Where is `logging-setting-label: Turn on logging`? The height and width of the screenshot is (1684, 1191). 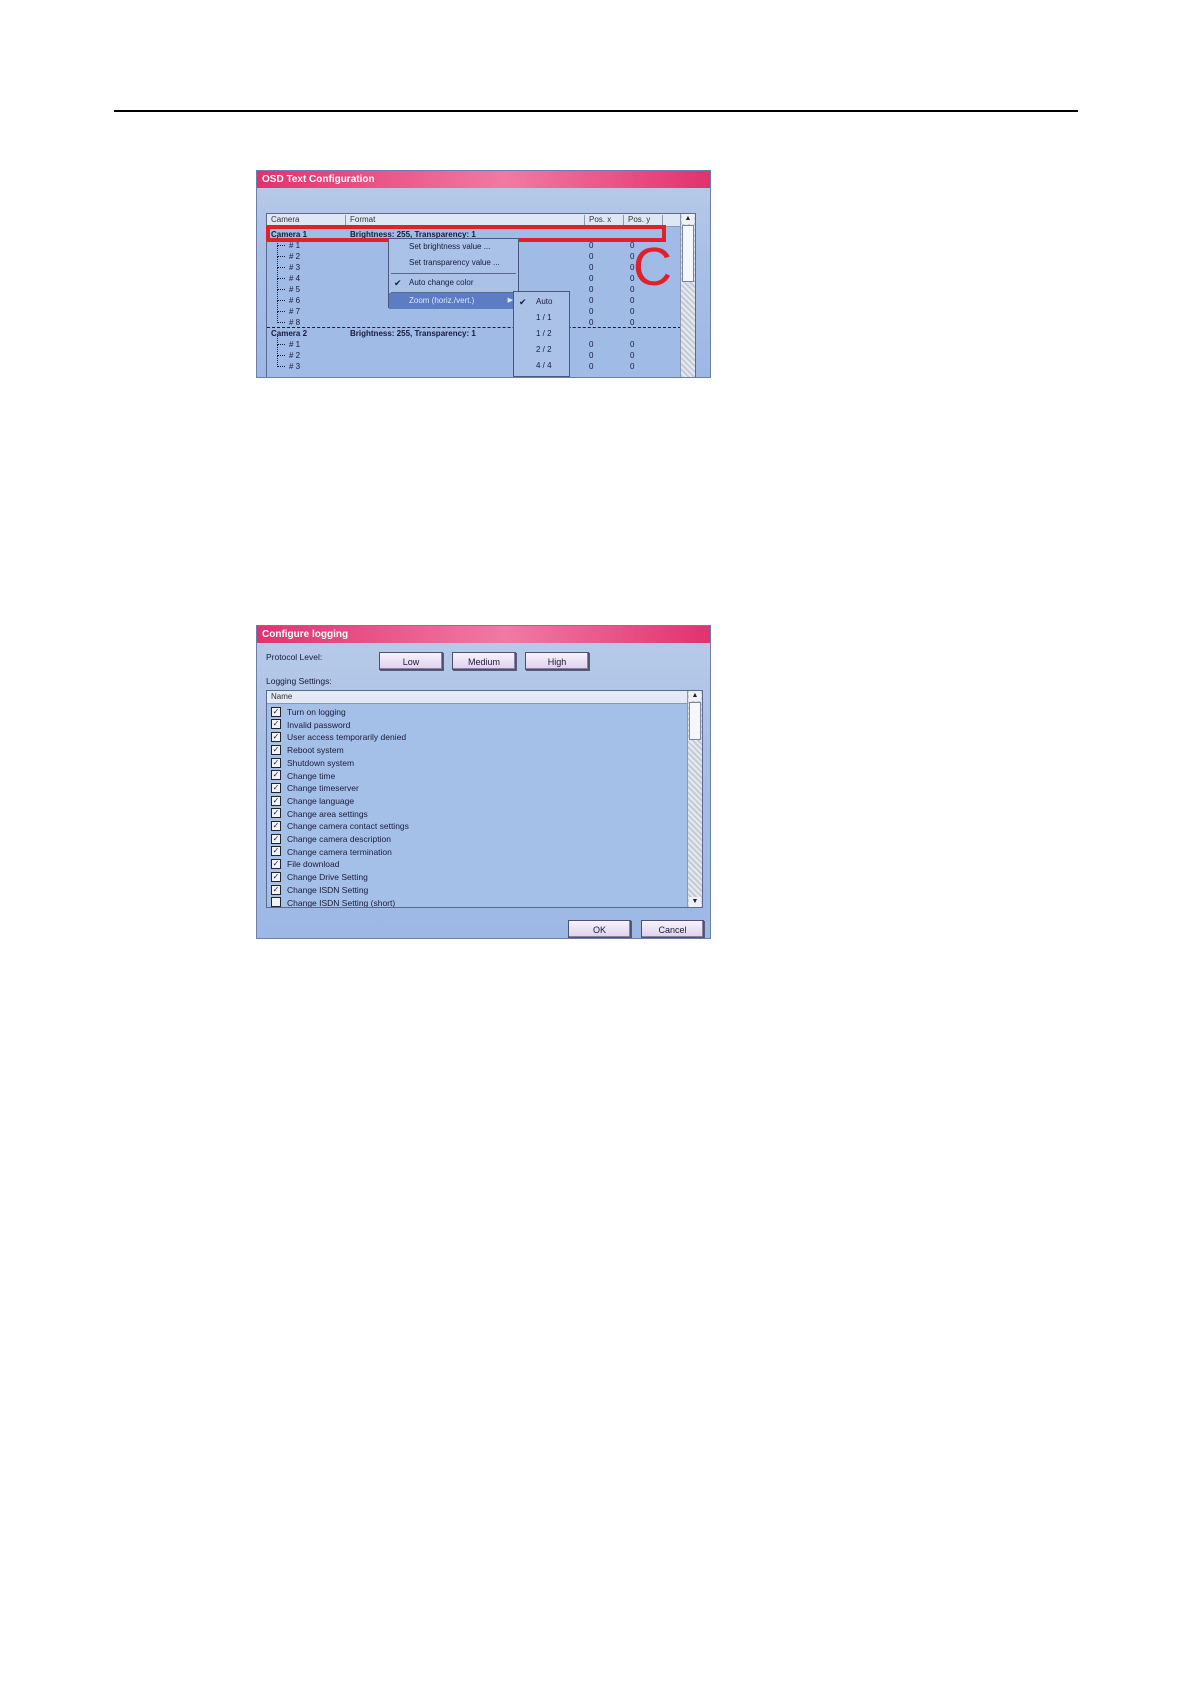 logging-setting-label: Turn on logging is located at coordinates (316, 712).